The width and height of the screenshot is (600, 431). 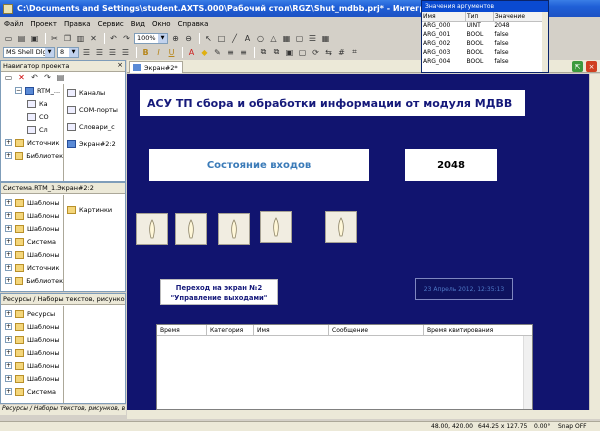 I want to click on properties-icon: ▤, so click(x=60, y=77).